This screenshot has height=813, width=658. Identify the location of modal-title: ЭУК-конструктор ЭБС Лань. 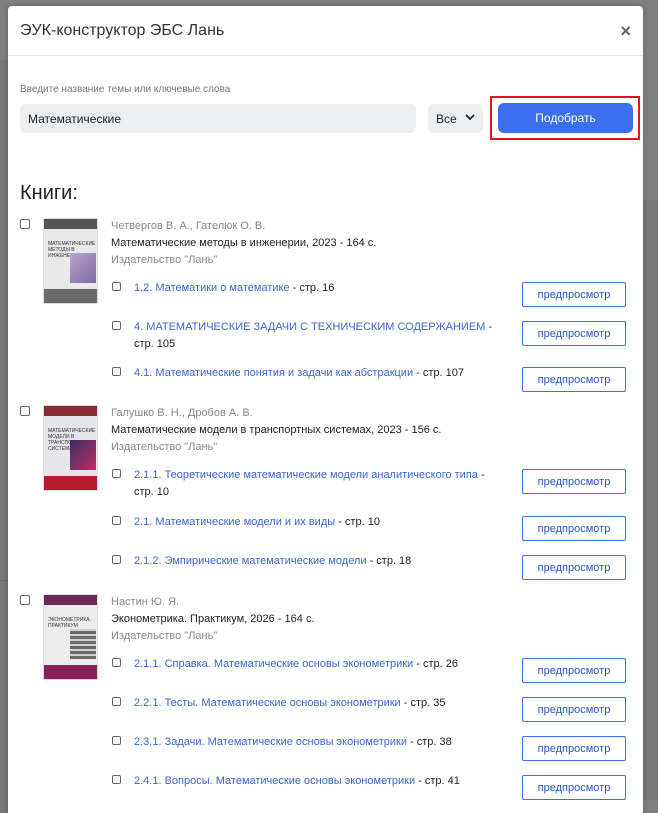
(122, 30).